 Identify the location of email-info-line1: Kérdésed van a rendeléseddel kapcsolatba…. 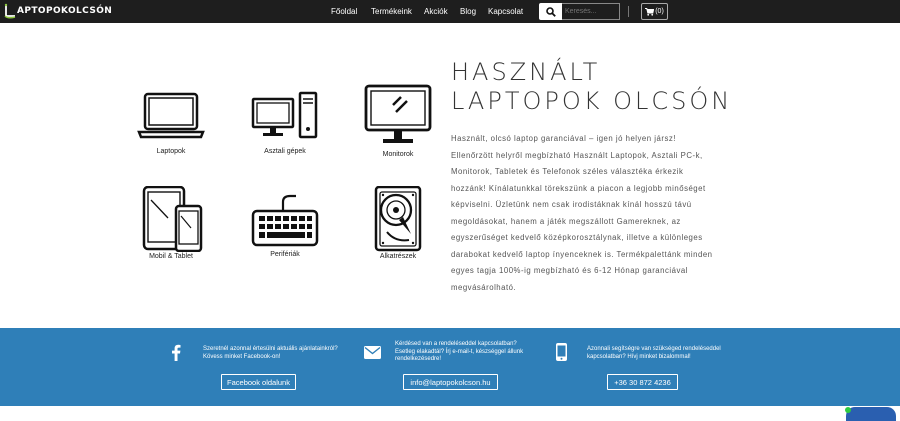
(456, 344).